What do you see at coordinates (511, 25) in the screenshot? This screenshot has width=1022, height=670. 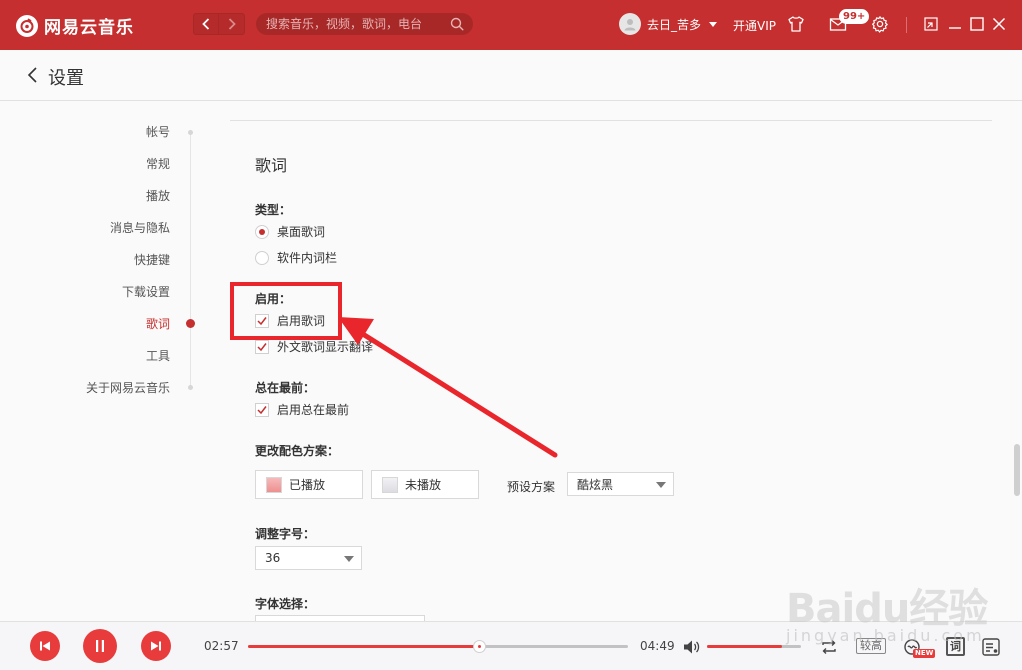 I see `title-bar: 网易云音乐 去日_苦多 开通VIP 99+` at bounding box center [511, 25].